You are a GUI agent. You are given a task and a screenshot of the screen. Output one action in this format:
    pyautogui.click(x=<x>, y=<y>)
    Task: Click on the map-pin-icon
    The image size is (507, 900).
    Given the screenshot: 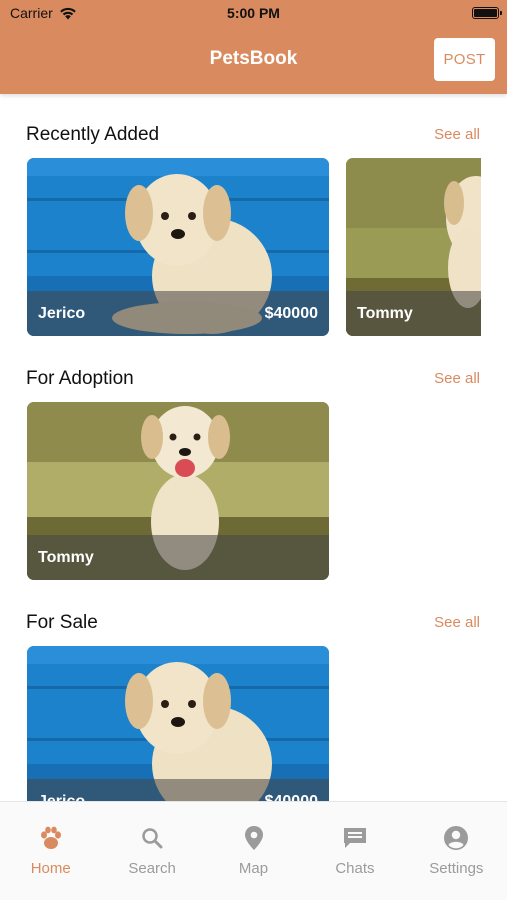 What is the action you would take?
    pyautogui.click(x=254, y=838)
    